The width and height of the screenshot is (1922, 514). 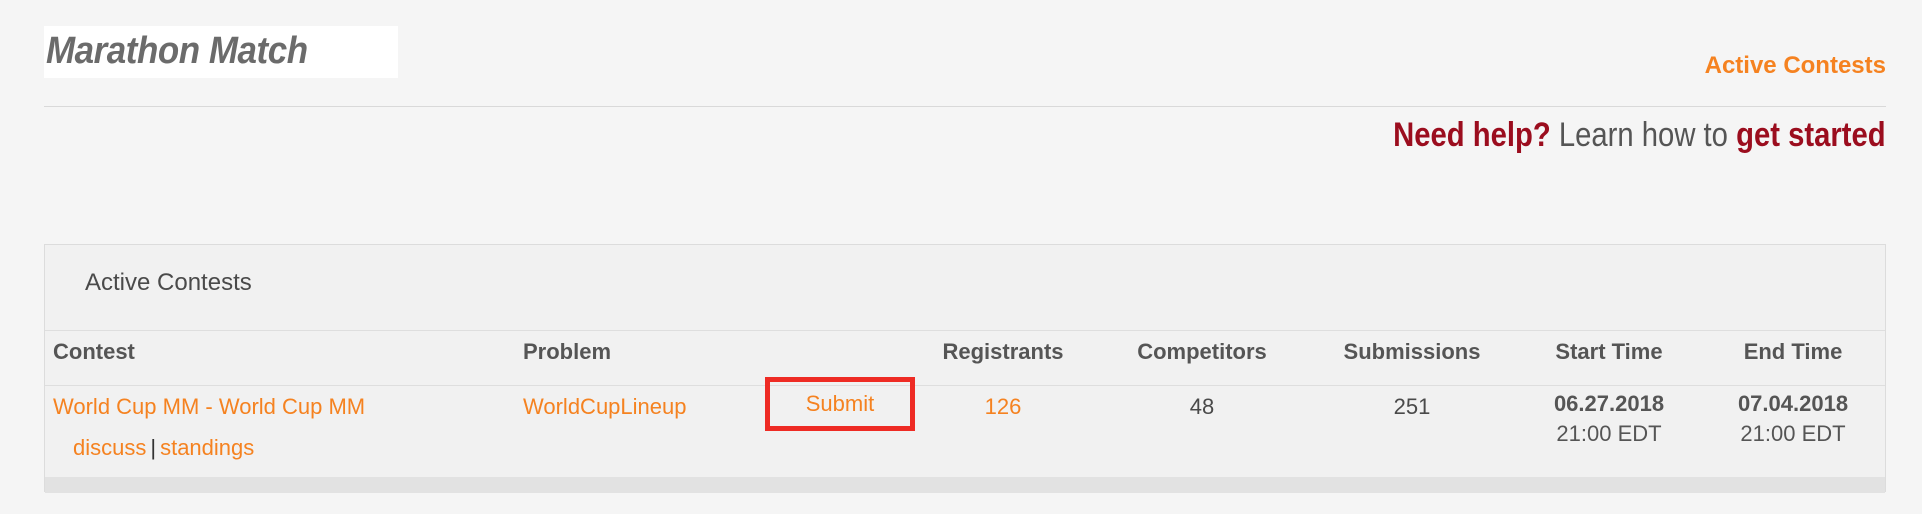 What do you see at coordinates (1609, 419) in the screenshot?
I see `start-time-cell: 06.27.2018 21:00 EDT` at bounding box center [1609, 419].